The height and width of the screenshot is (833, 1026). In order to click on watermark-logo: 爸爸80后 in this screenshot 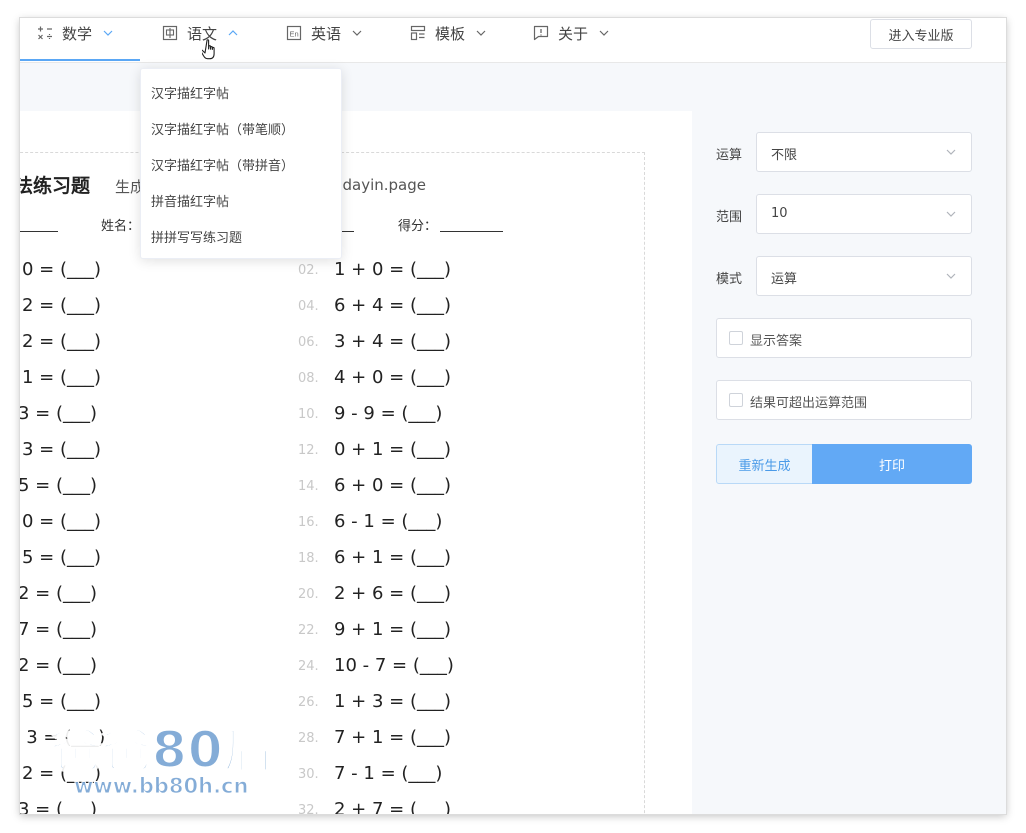, I will do `click(162, 750)`.